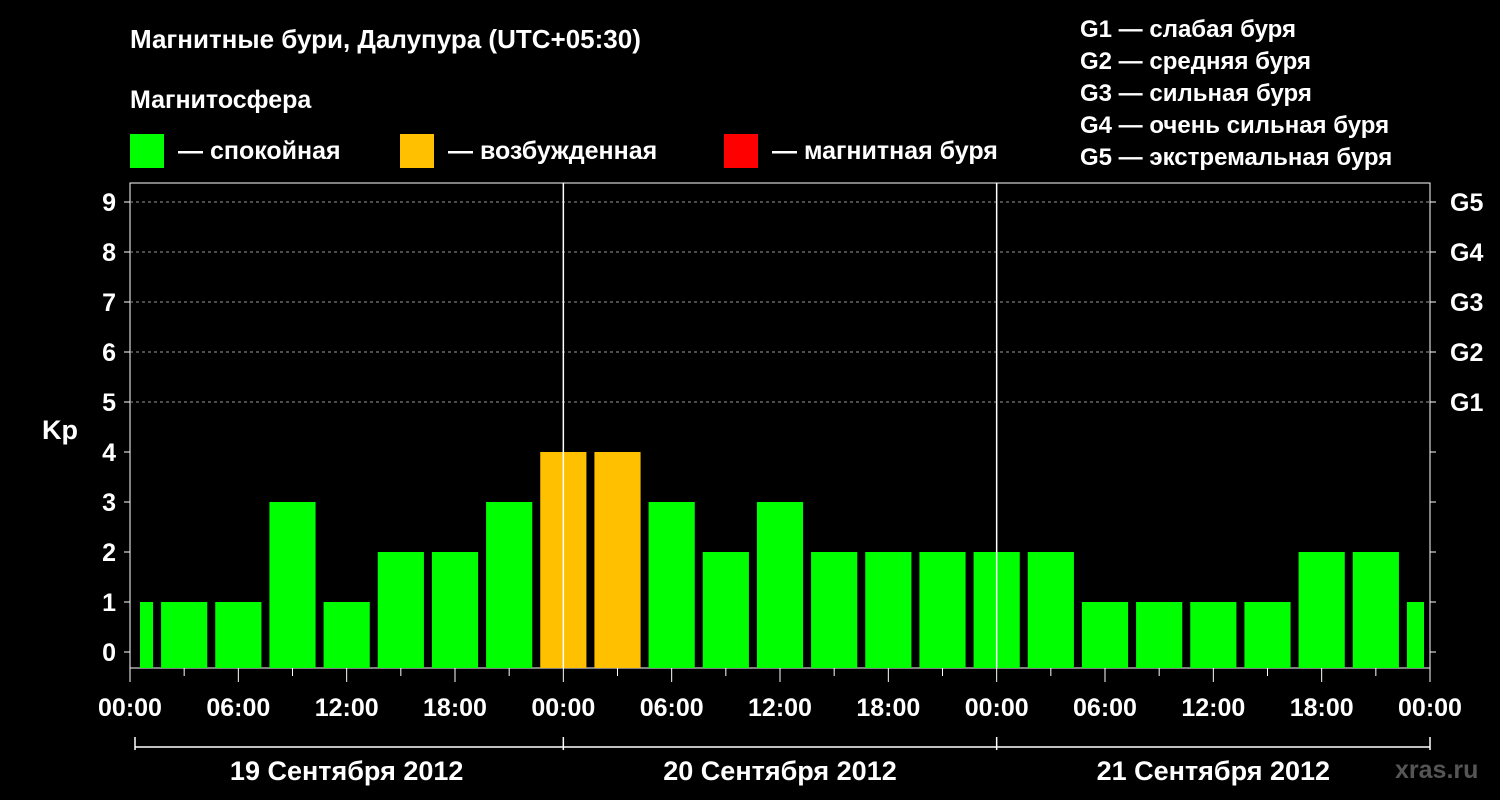 The image size is (1500, 800). What do you see at coordinates (1466, 303) in the screenshot?
I see `g-scale-label: G3` at bounding box center [1466, 303].